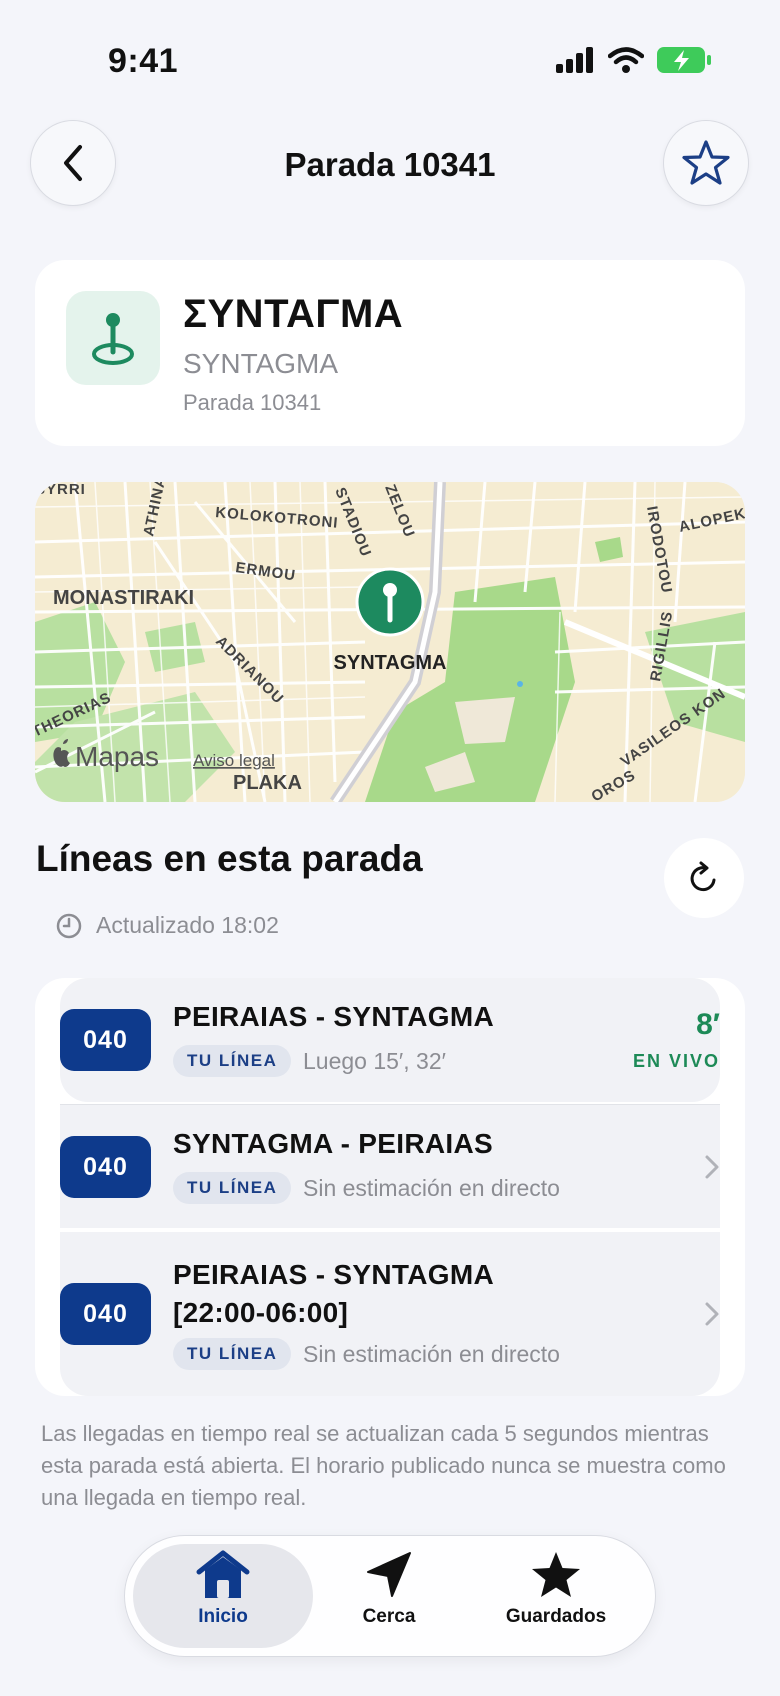 This screenshot has height=1696, width=780. What do you see at coordinates (229, 858) in the screenshot?
I see `lines-section-title: Líneas en esta parada` at bounding box center [229, 858].